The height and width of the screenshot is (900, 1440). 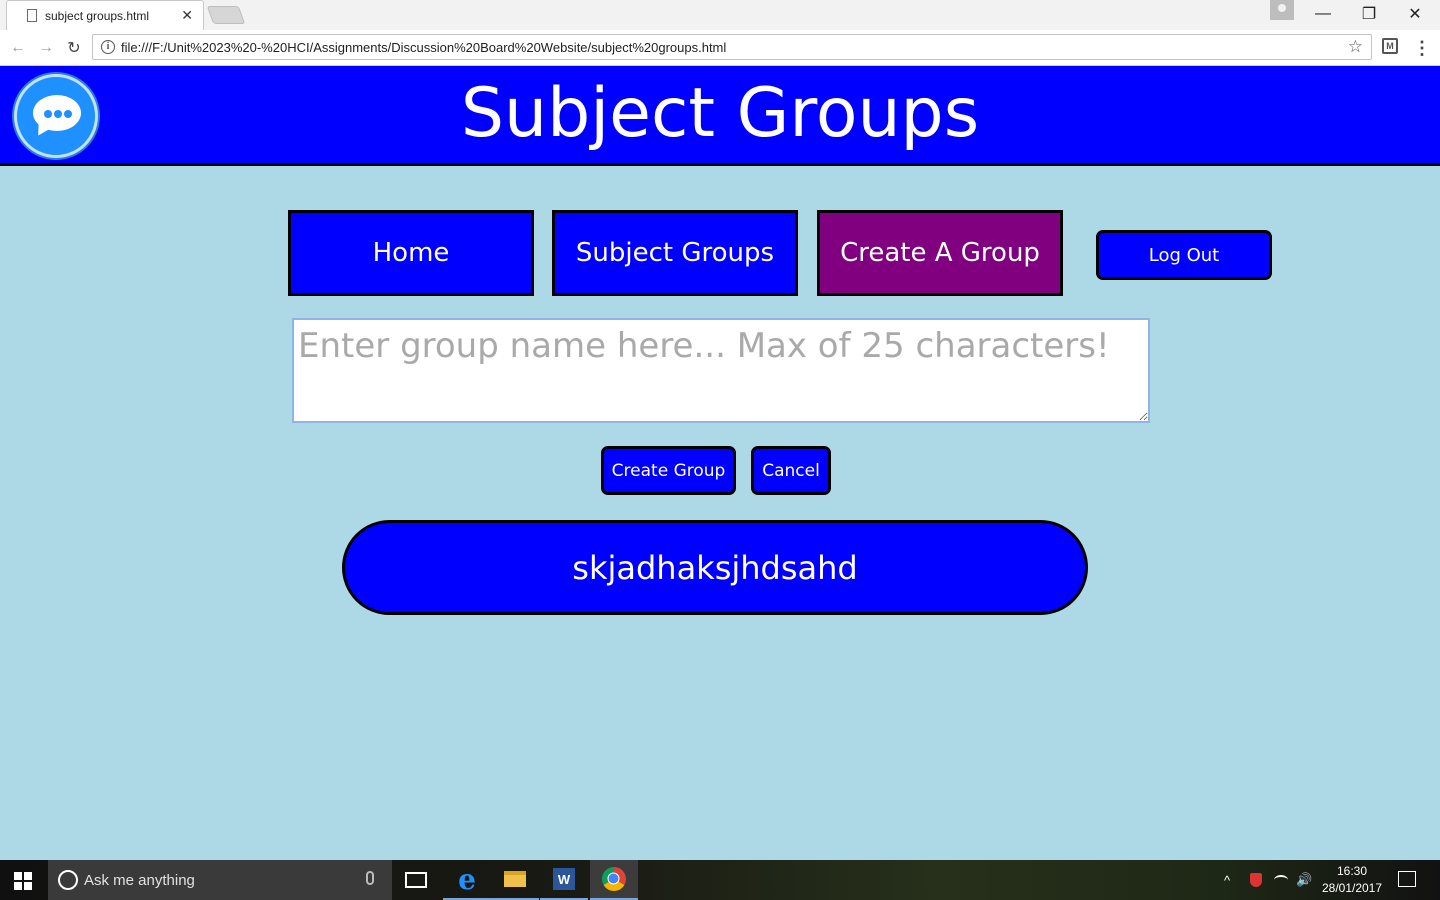 I want to click on user-profile-icon, so click(x=1282, y=10).